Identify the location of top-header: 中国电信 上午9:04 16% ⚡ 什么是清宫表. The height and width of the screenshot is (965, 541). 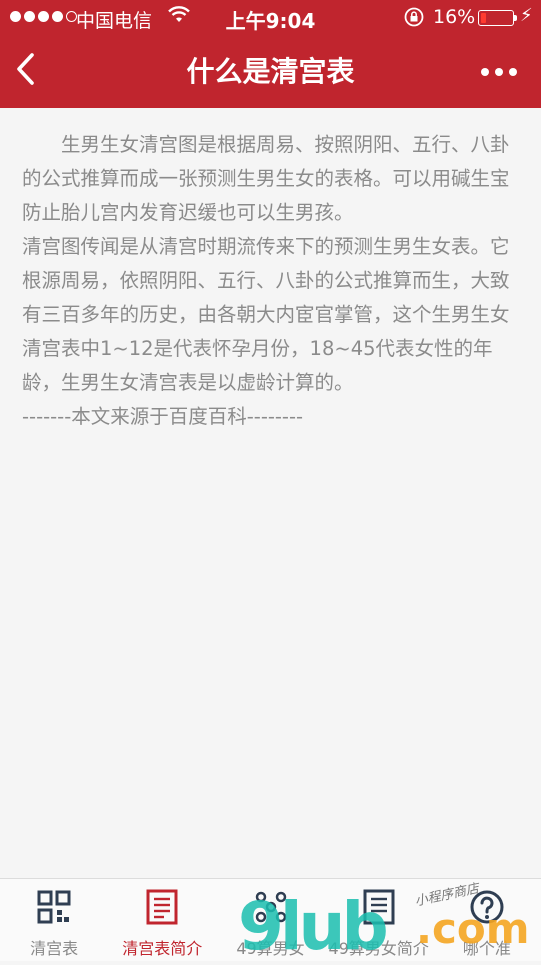
(270, 54).